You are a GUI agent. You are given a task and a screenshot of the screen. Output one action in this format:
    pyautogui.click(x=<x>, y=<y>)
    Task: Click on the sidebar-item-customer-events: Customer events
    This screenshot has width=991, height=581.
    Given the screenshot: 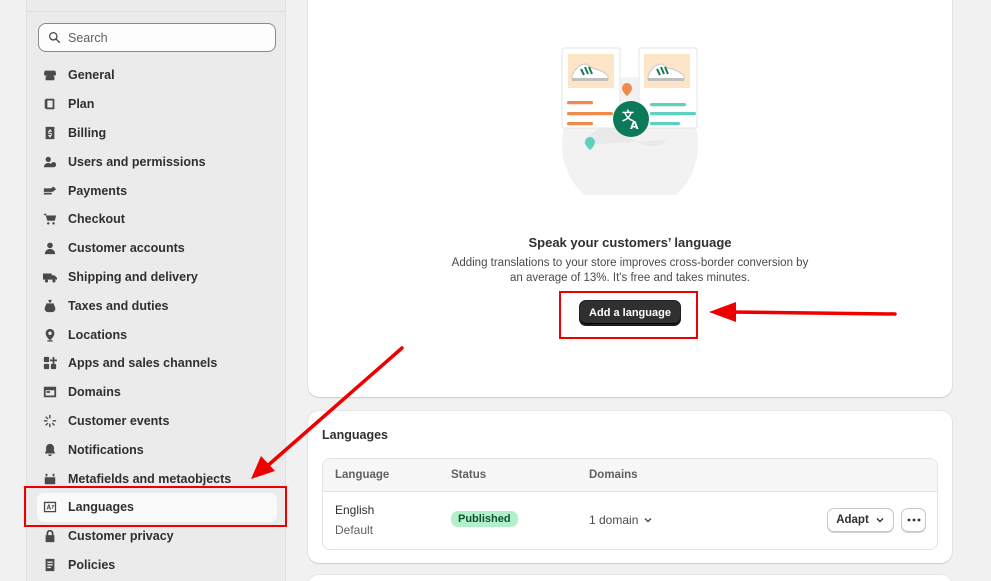 What is the action you would take?
    pyautogui.click(x=157, y=421)
    